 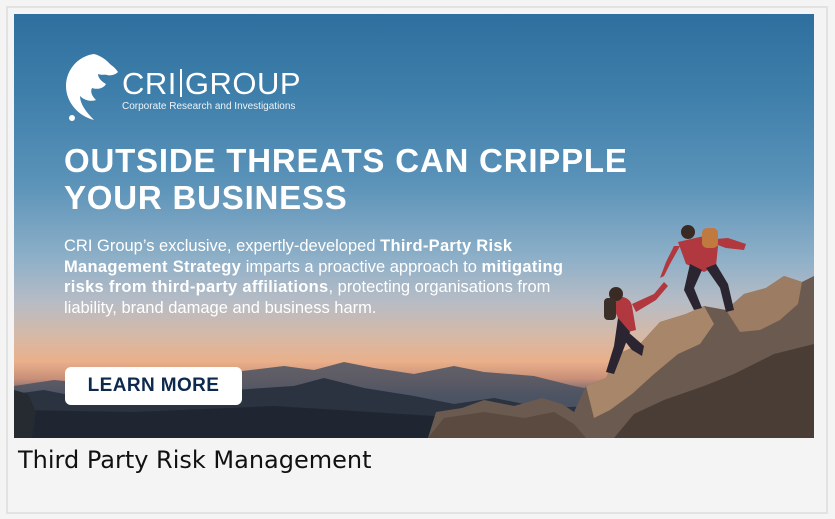 What do you see at coordinates (206, 197) in the screenshot?
I see `headline-line-2: YOUR BUSINESS` at bounding box center [206, 197].